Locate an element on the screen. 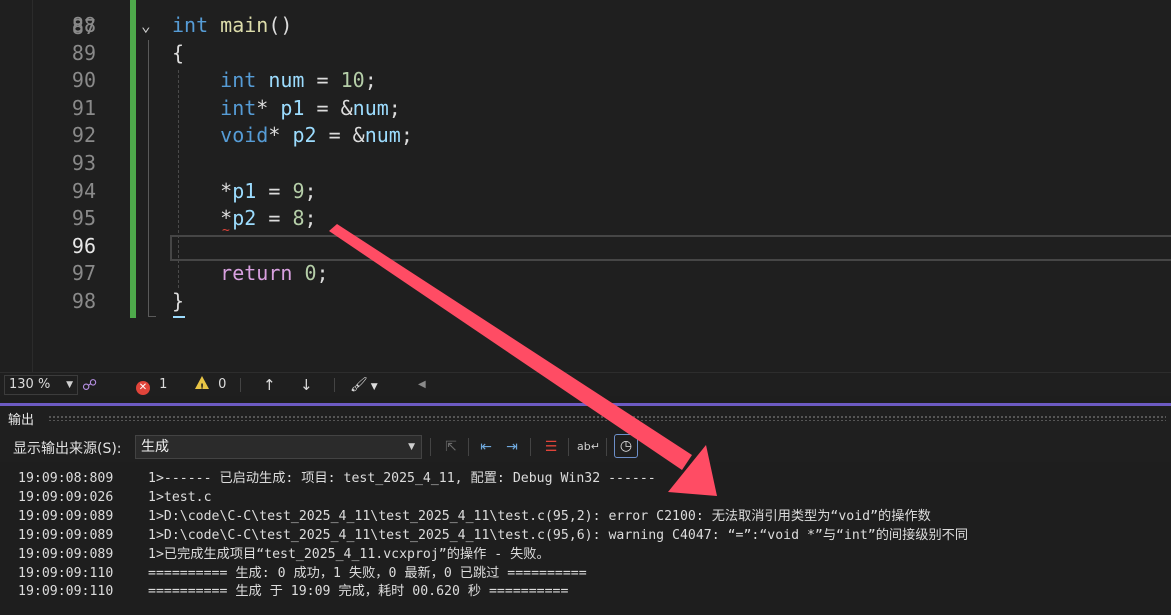 This screenshot has width=1171, height=615. code-text: int num = 10; is located at coordinates (274, 81).